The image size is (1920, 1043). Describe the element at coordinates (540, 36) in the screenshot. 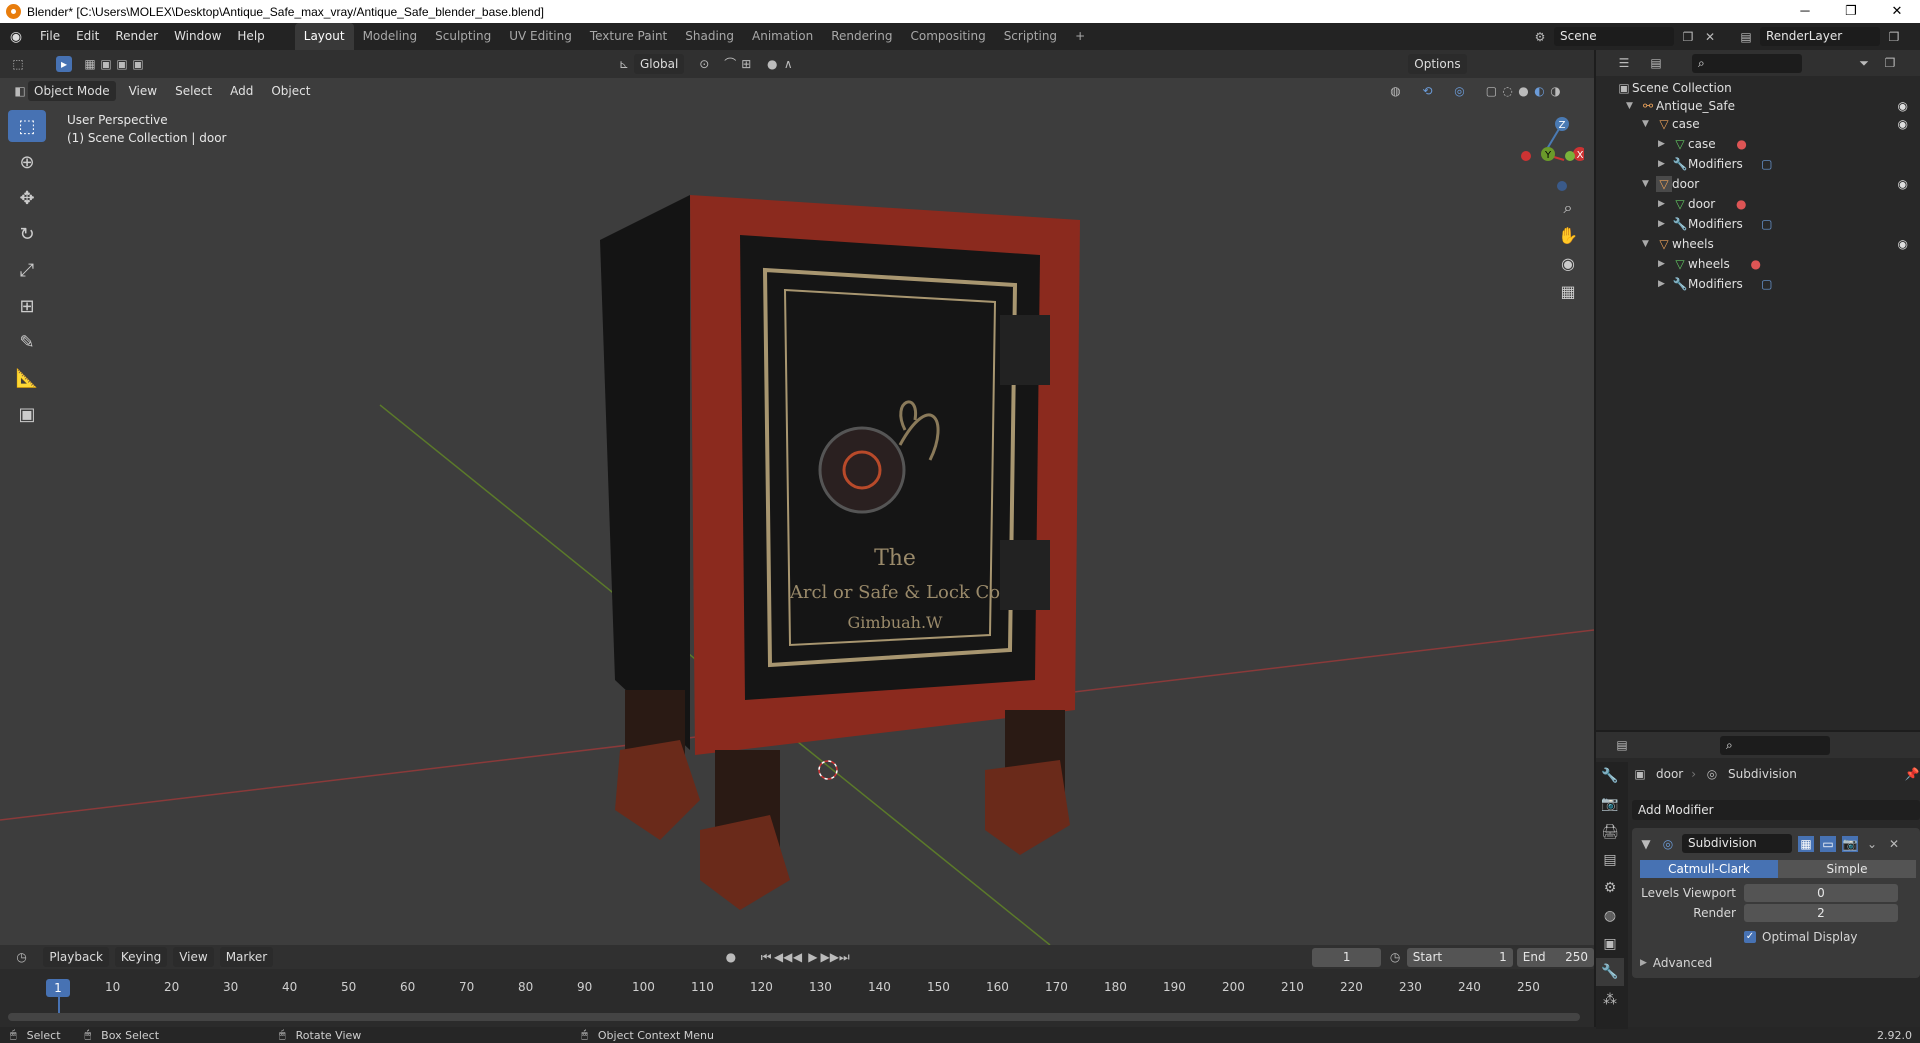

I see `tab-uv-editing: UV Editing` at that location.